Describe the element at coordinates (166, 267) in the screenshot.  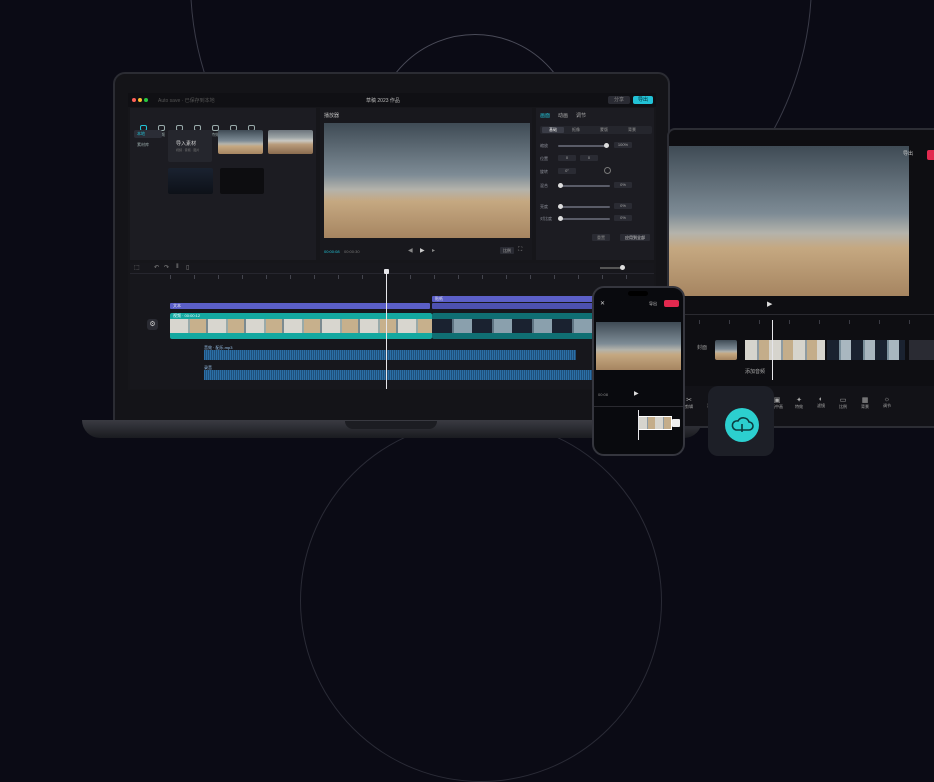
I see `redo-icon: ↷` at that location.